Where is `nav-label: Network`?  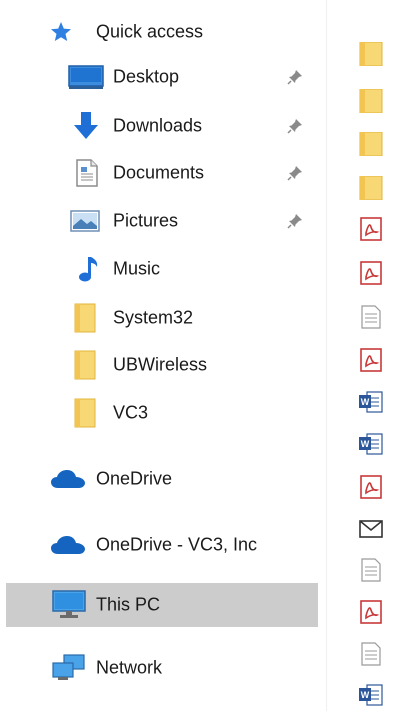
nav-label: Network is located at coordinates (129, 667).